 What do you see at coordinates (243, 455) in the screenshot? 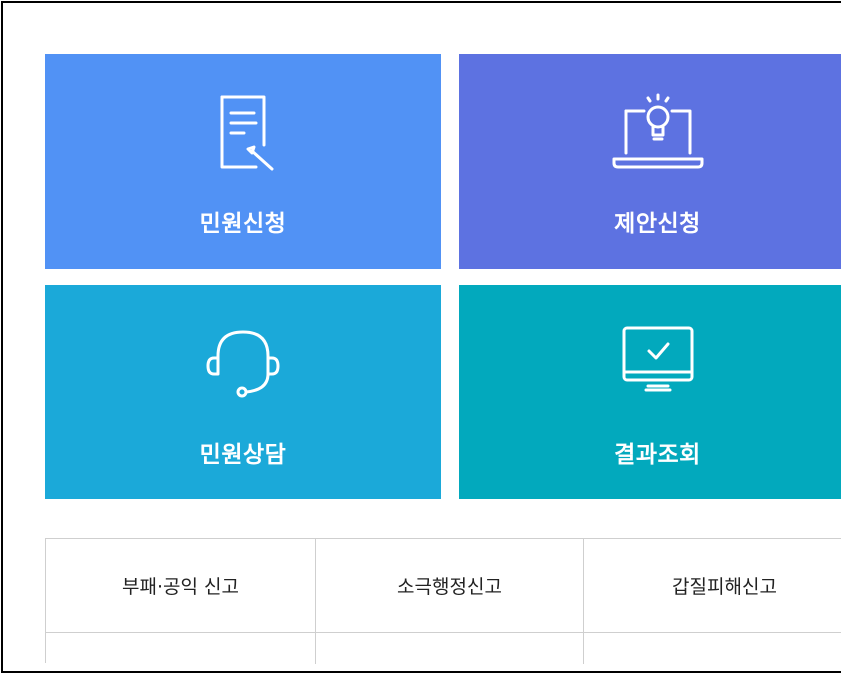
I see `tile-label: 민원상담` at bounding box center [243, 455].